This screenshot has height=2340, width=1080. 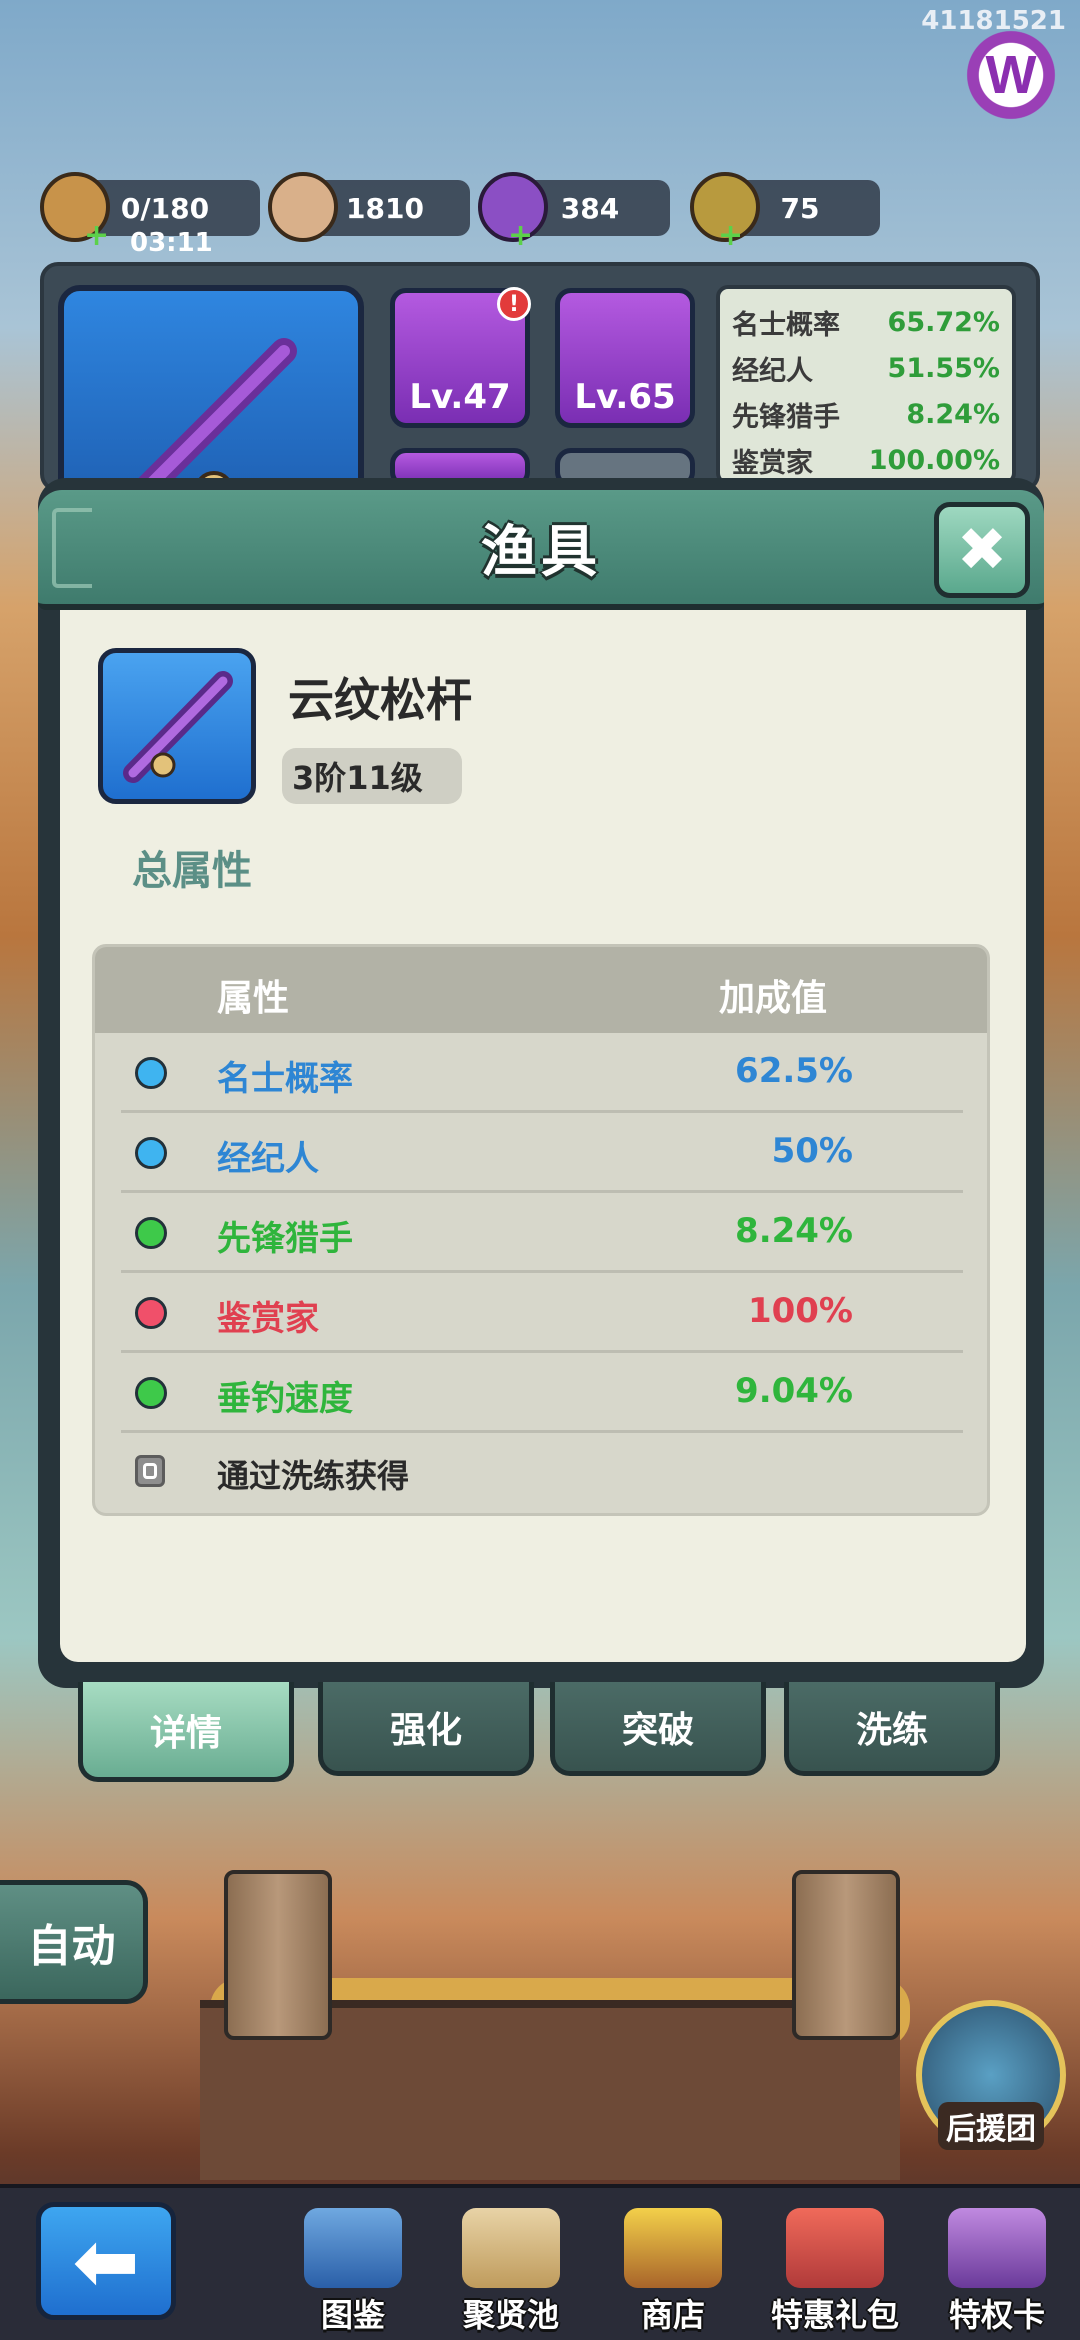 I want to click on nav-special-pack: 特惠礼包, so click(x=835, y=2266).